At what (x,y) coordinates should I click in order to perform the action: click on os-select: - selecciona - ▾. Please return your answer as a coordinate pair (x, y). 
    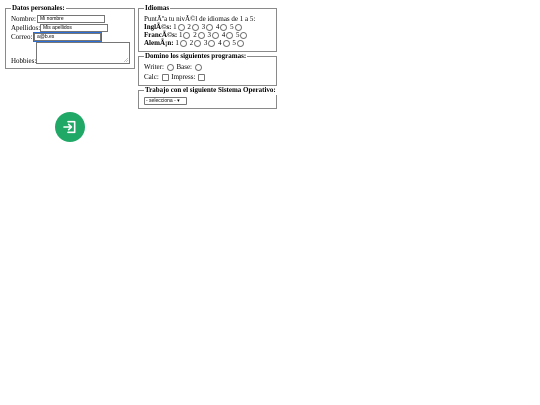
    Looking at the image, I should click on (165, 101).